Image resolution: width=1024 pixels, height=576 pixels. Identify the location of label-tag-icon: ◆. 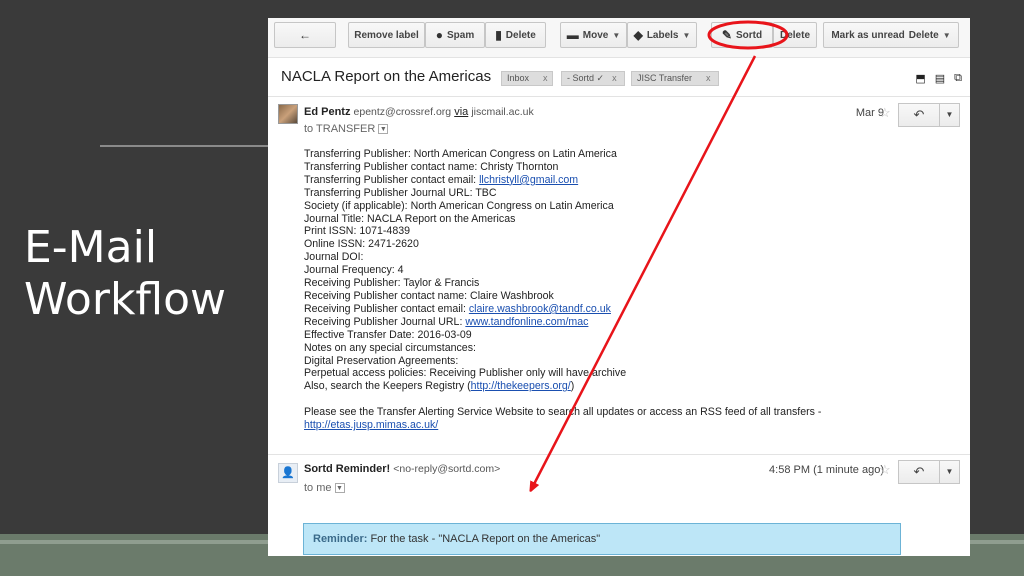
(638, 35).